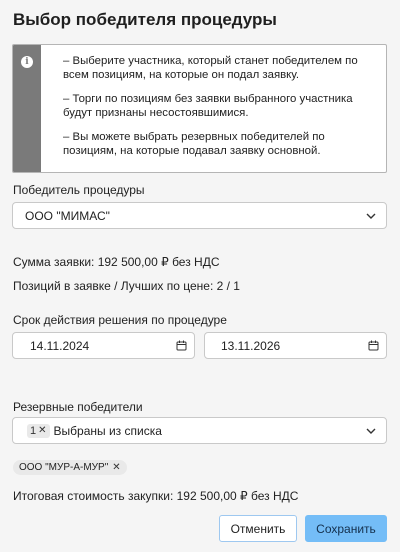 This screenshot has width=400, height=552. What do you see at coordinates (103, 345) in the screenshot?
I see `date-from-input: 14.11.2024` at bounding box center [103, 345].